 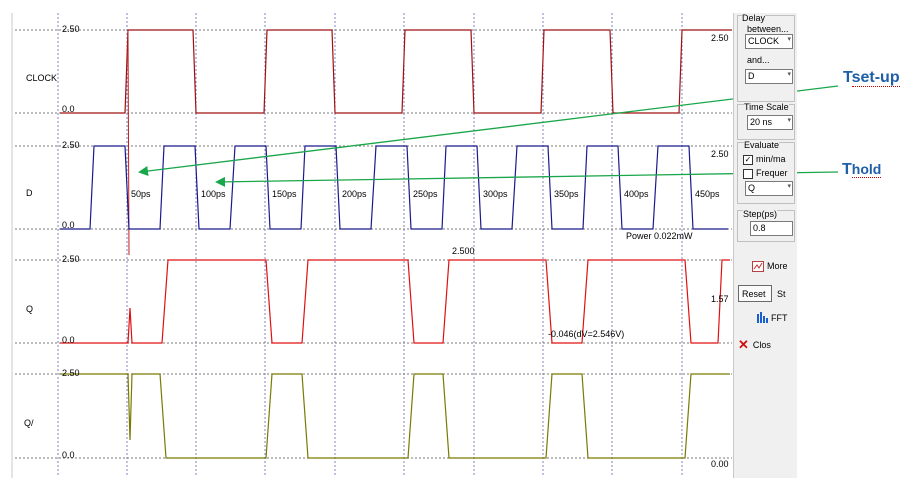 What do you see at coordinates (463, 251) in the screenshot?
I see `q-peak-readout: 2.500` at bounding box center [463, 251].